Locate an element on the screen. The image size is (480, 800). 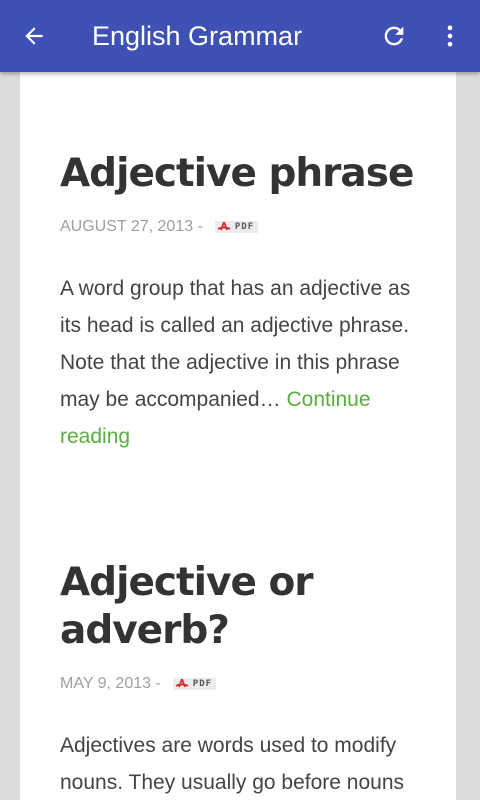
more-options-button is located at coordinates (450, 36).